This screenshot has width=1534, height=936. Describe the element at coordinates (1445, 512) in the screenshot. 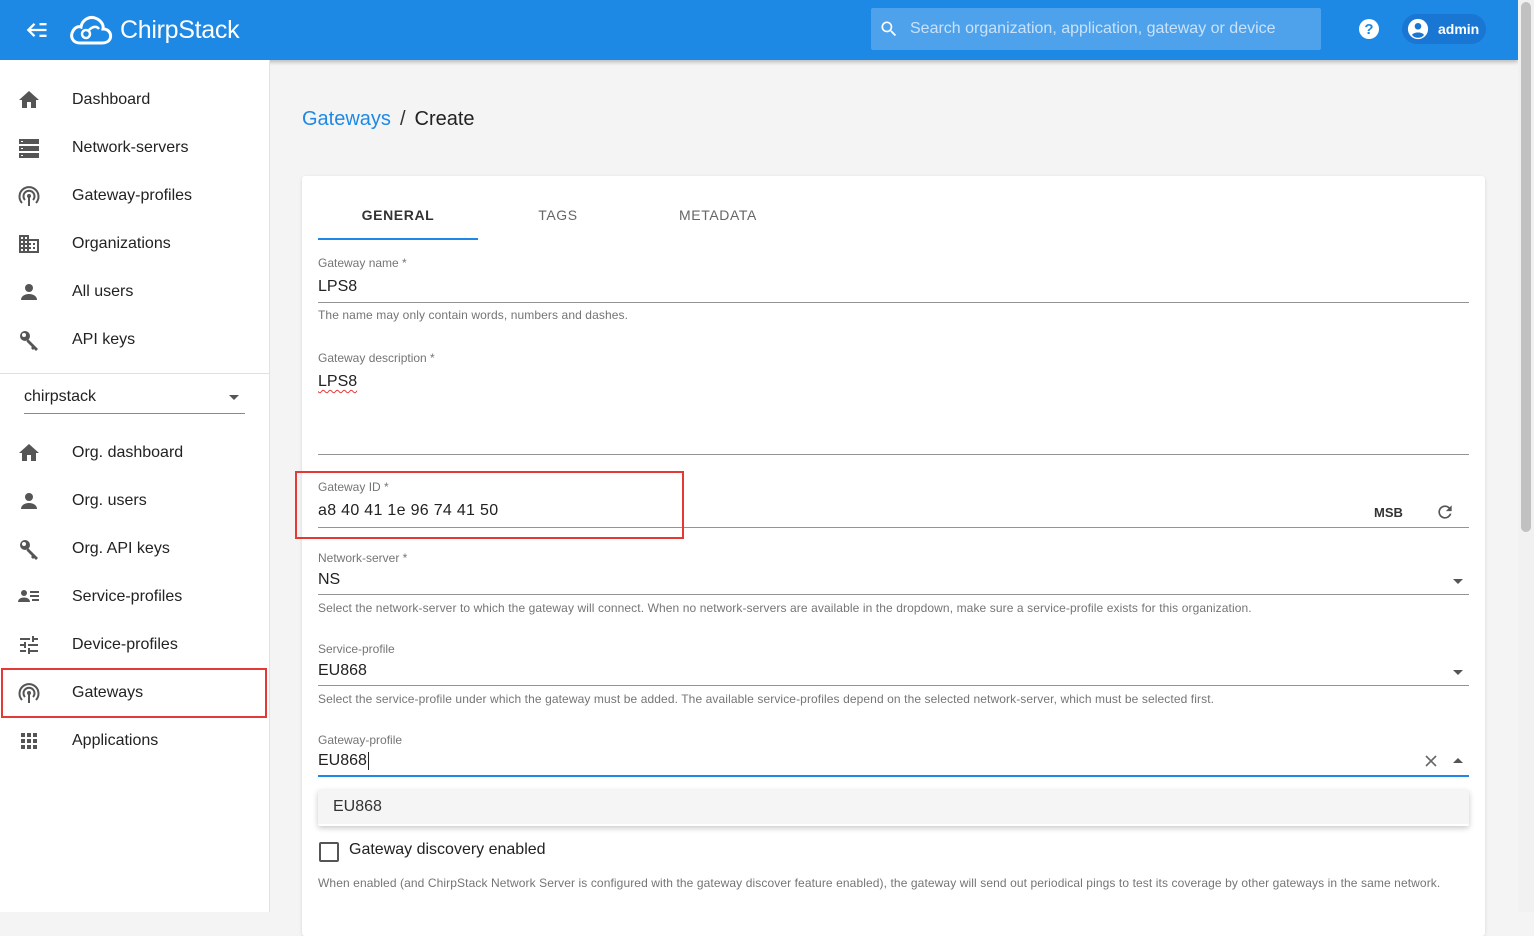

I see `refresh-icon` at that location.